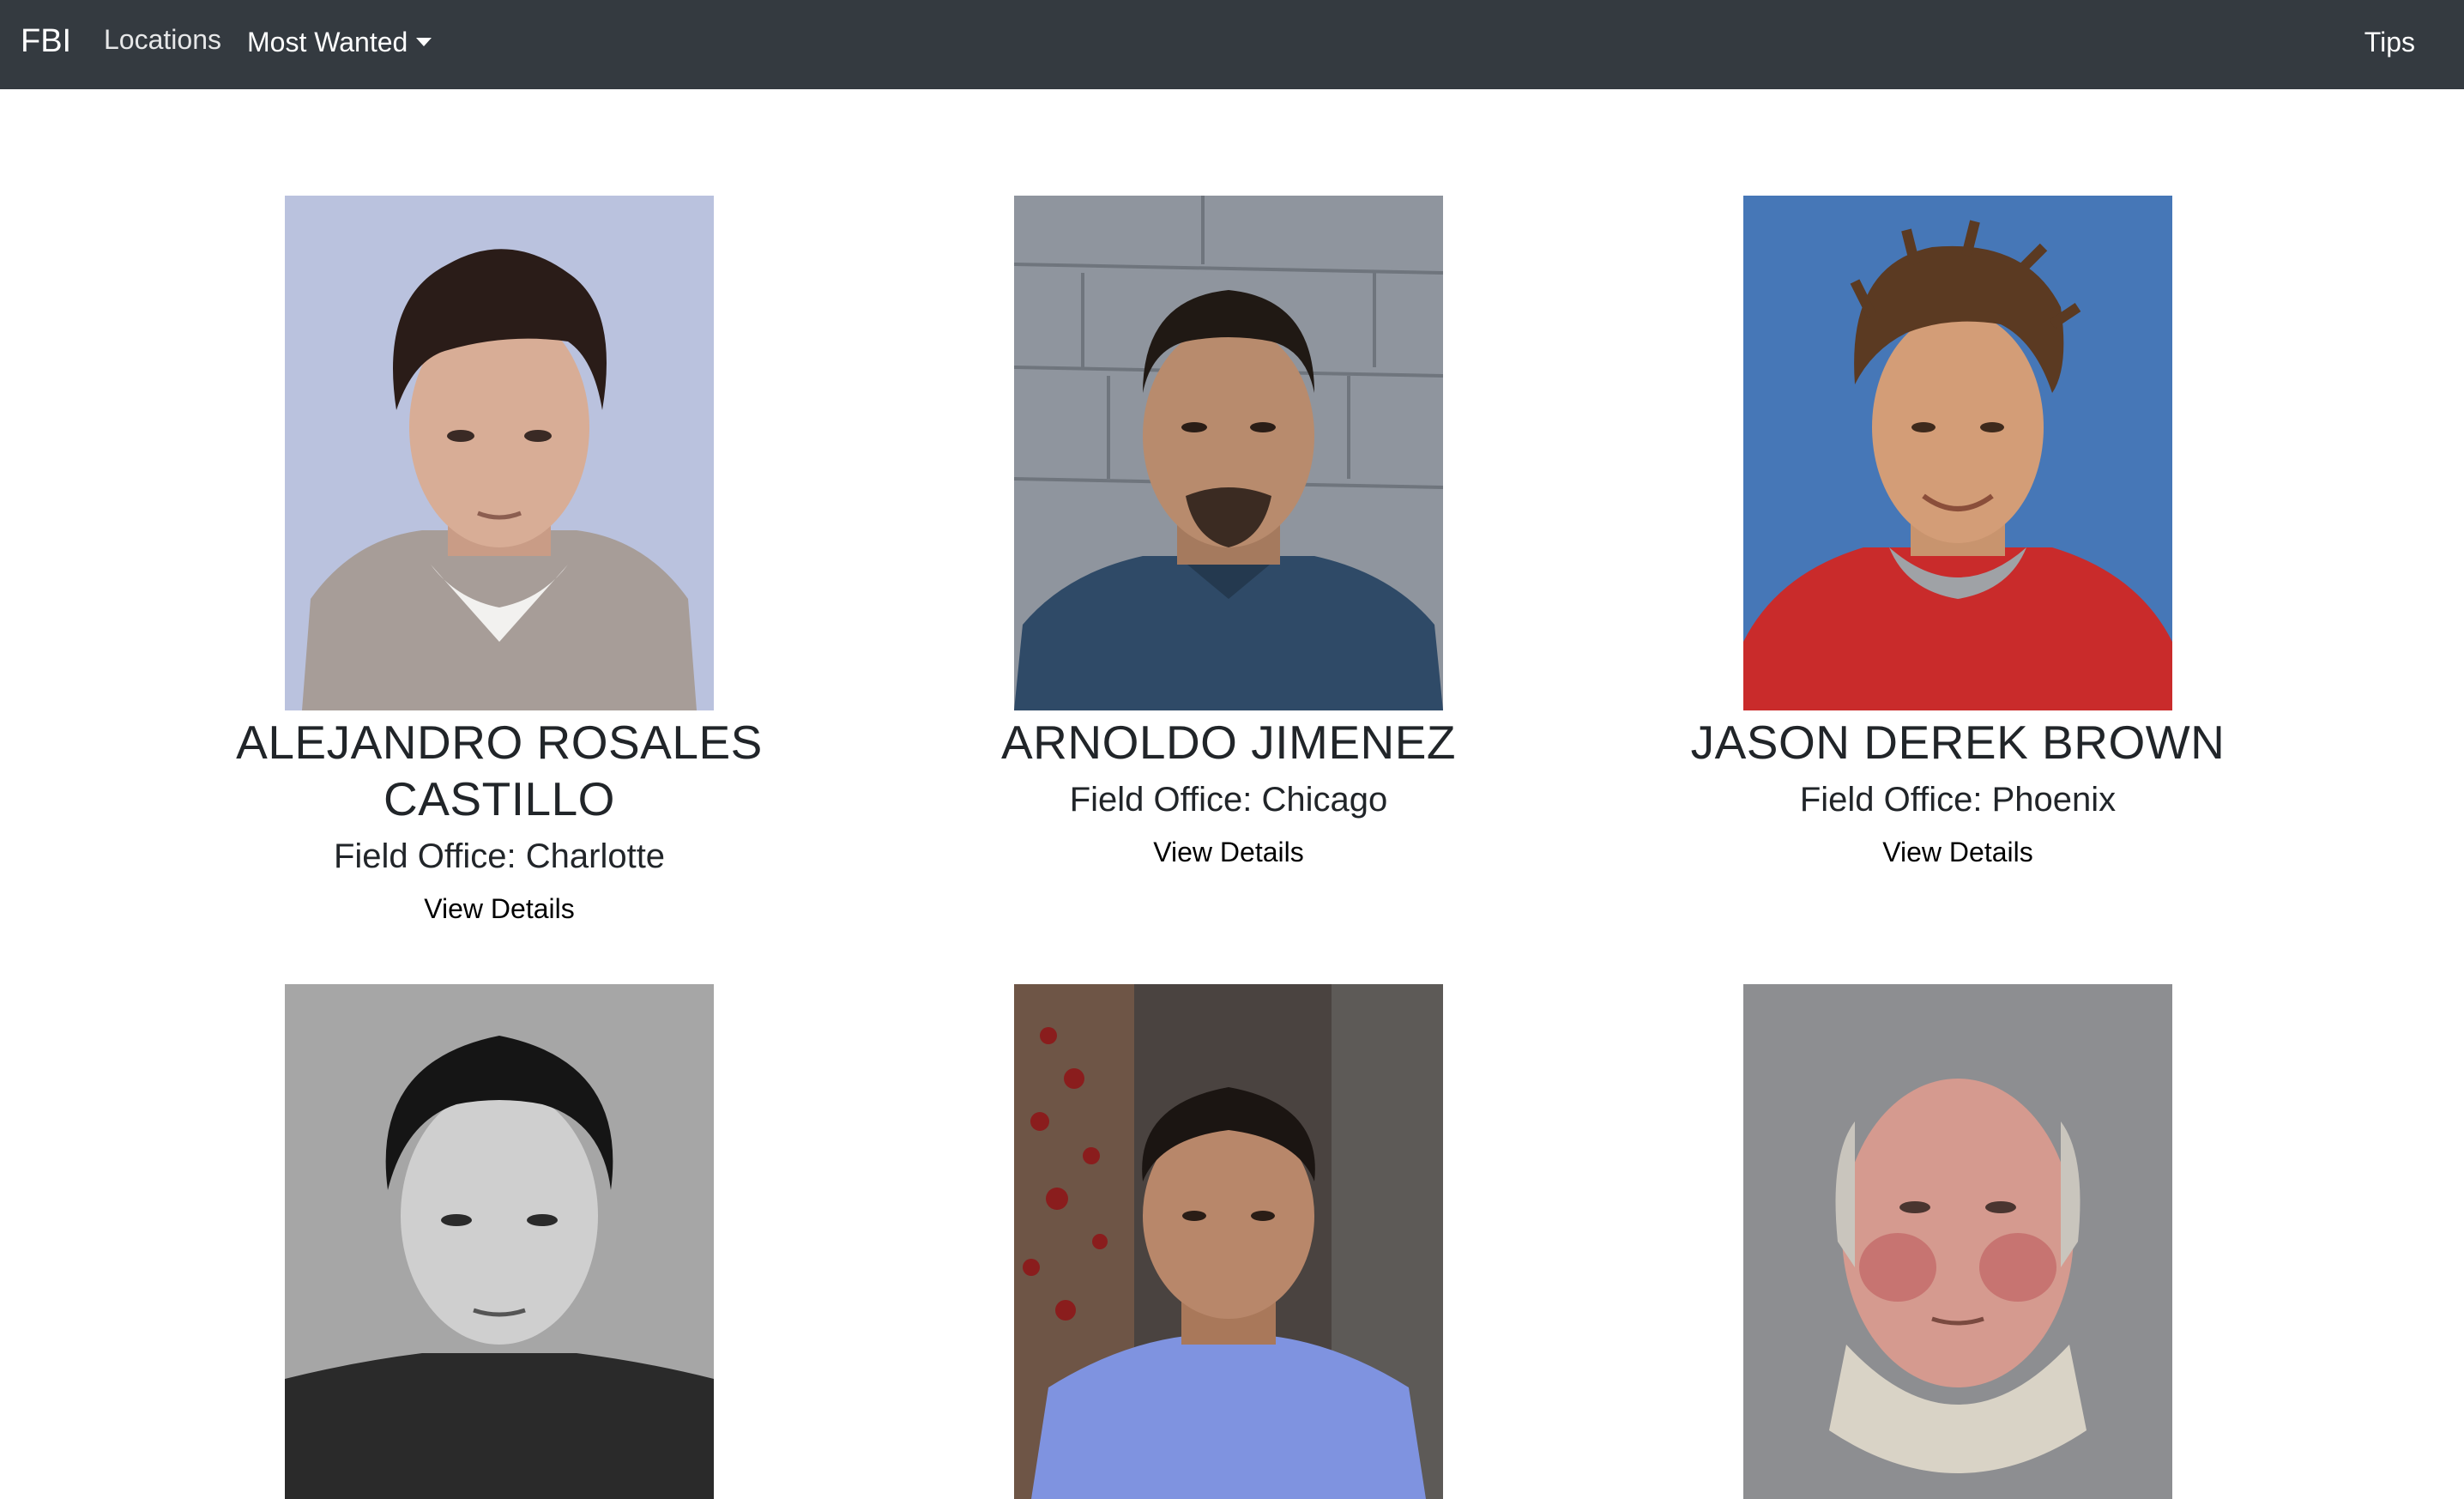 The image size is (2464, 1499). I want to click on nav-most-wanted-dropdown: Most Wanted, so click(339, 42).